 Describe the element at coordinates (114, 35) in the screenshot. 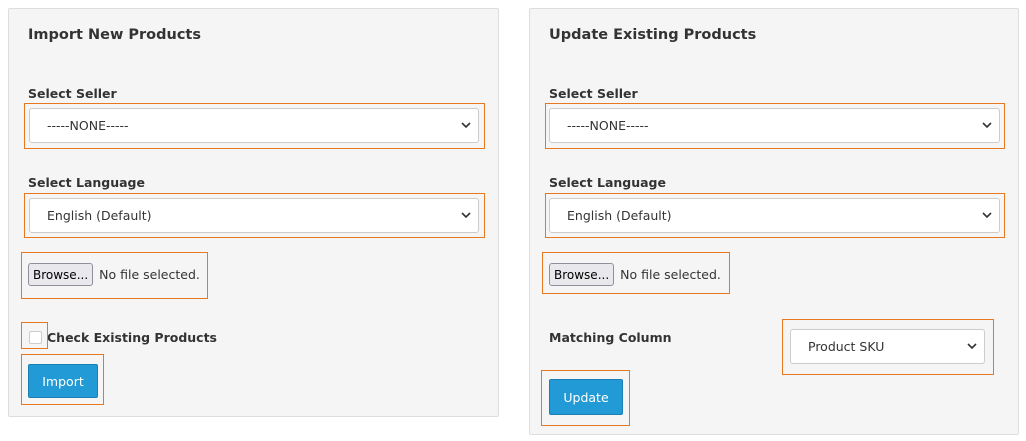

I see `import-panel-title: Import New Products` at that location.